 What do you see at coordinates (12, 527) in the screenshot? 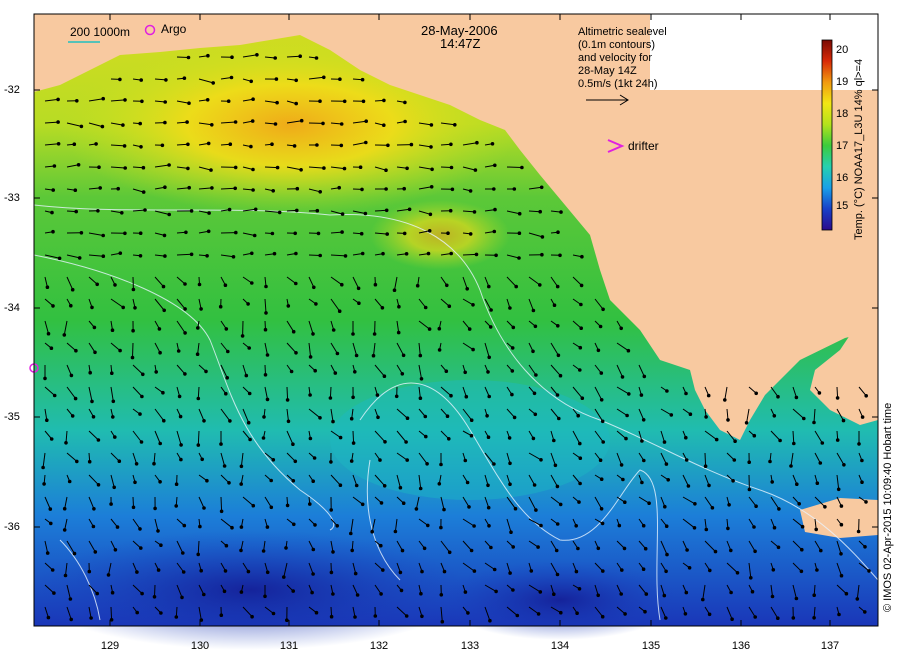
I see `lat-tick-label: -36` at bounding box center [12, 527].